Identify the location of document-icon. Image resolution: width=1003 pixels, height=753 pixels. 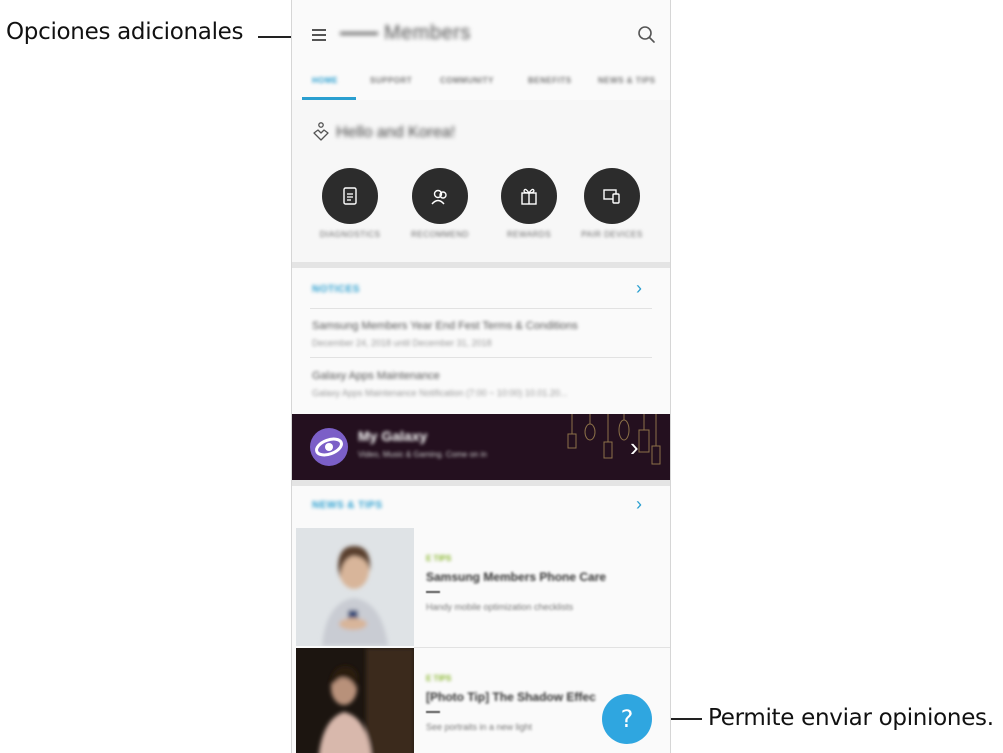
(350, 196).